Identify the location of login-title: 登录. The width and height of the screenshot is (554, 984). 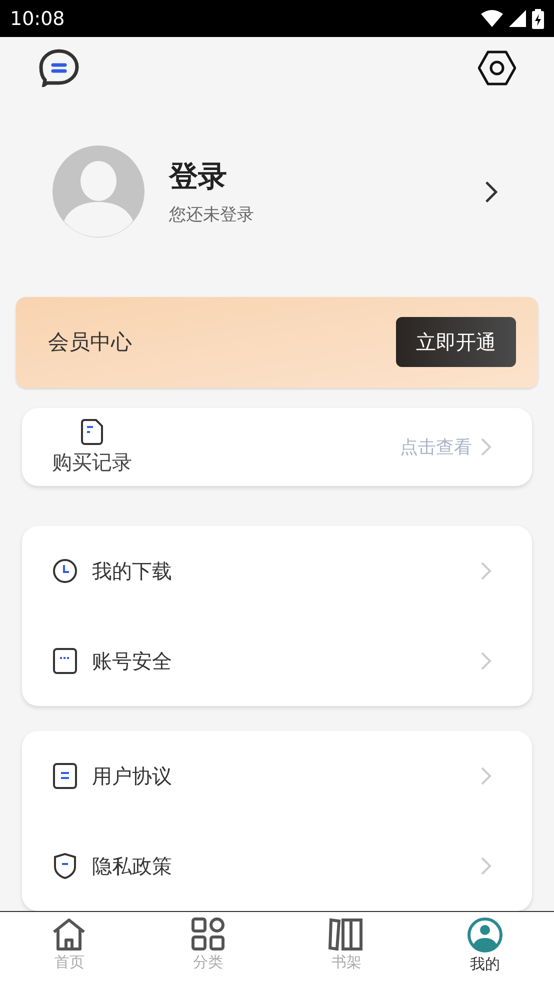
(326, 177).